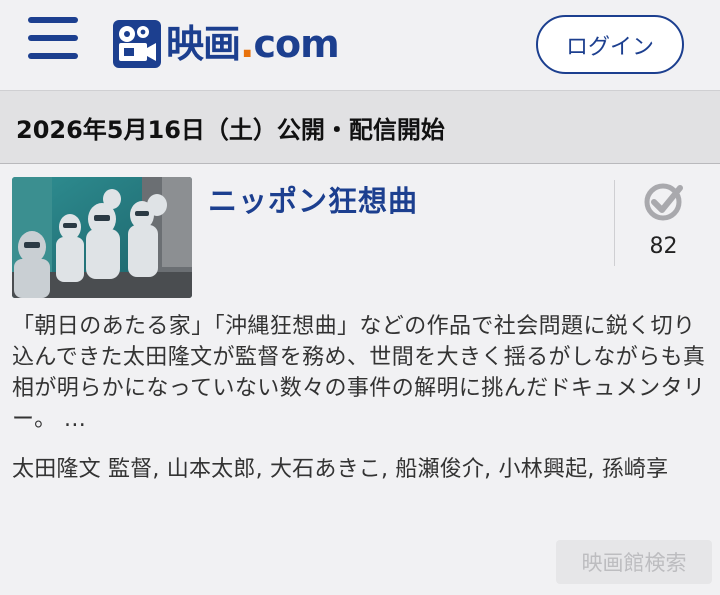 Image resolution: width=720 pixels, height=595 pixels. I want to click on logo-text-main: 映画, so click(203, 44).